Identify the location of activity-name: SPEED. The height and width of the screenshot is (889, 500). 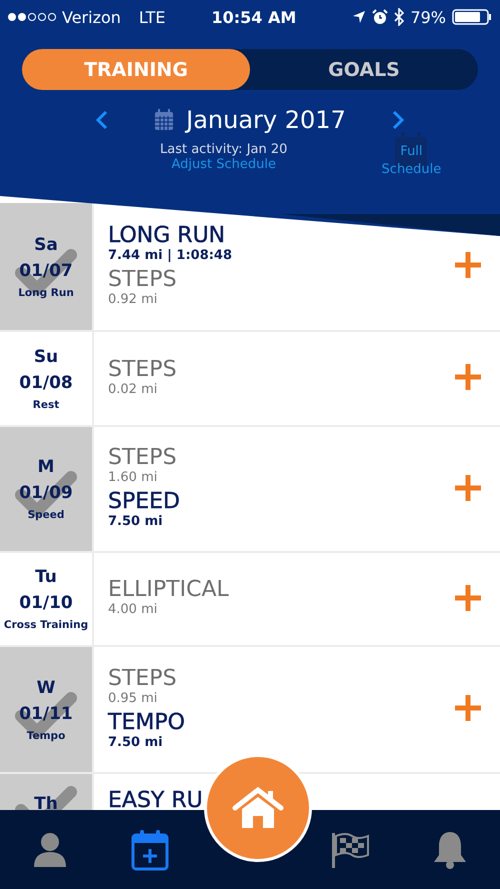
(144, 501).